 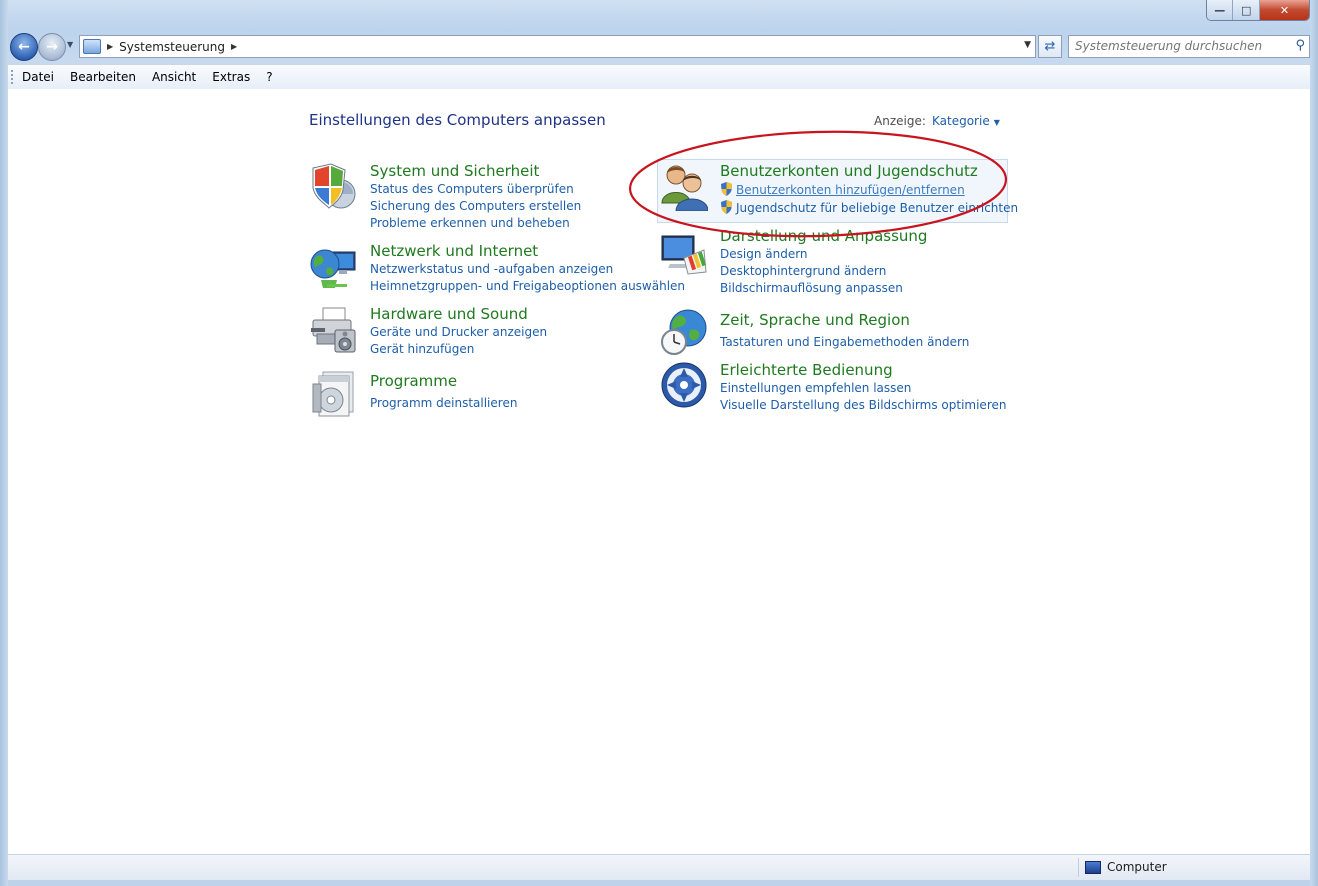 I want to click on back-button: ←, so click(x=24, y=47).